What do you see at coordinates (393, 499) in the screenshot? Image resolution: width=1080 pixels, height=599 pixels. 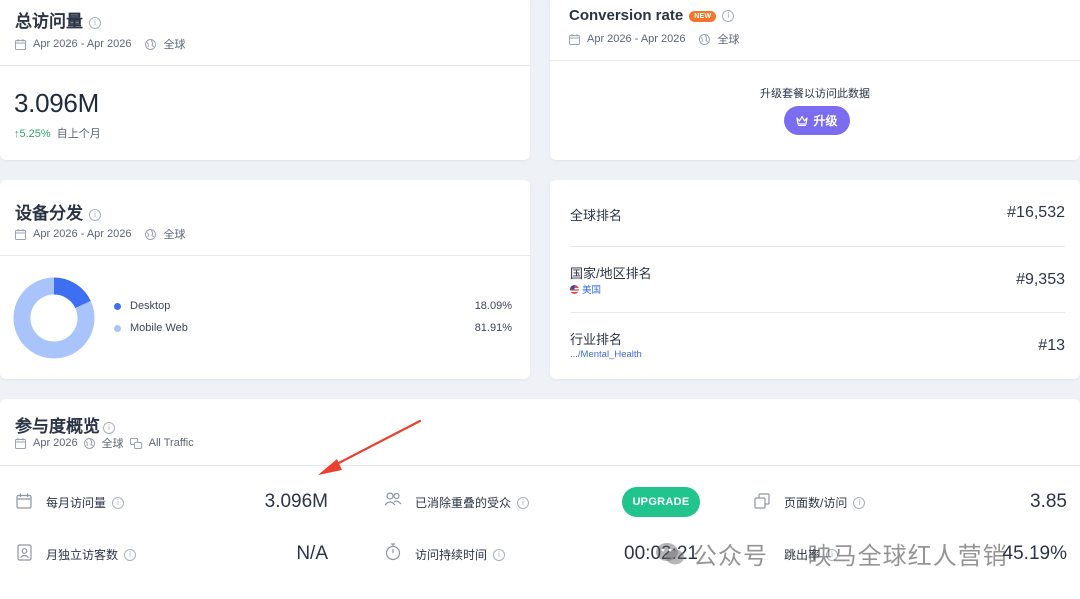 I see `audience-icon` at bounding box center [393, 499].